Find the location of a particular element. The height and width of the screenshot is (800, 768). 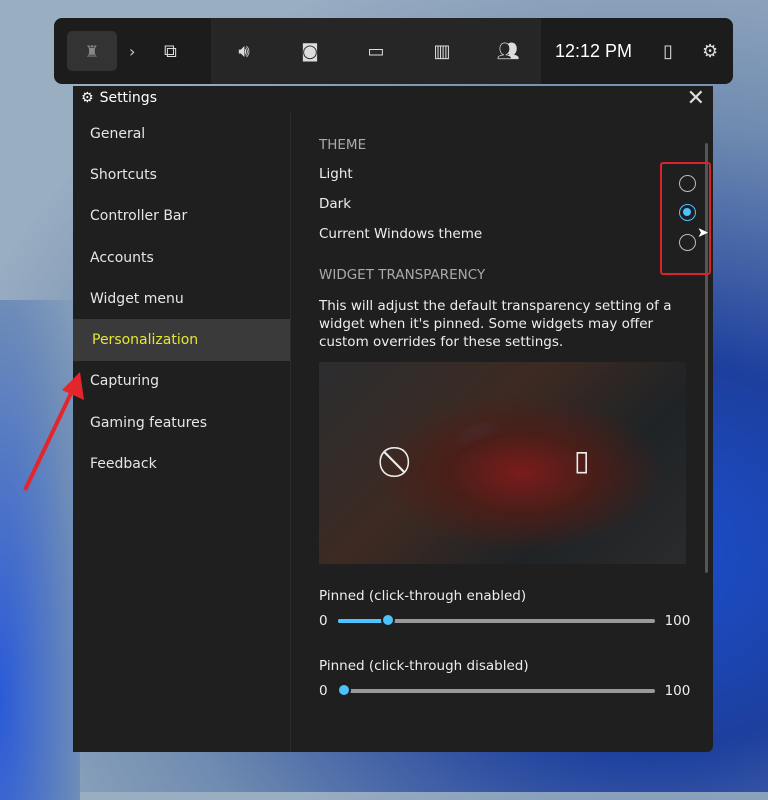

xbox-social-icon: 👥︎ is located at coordinates (508, 51).